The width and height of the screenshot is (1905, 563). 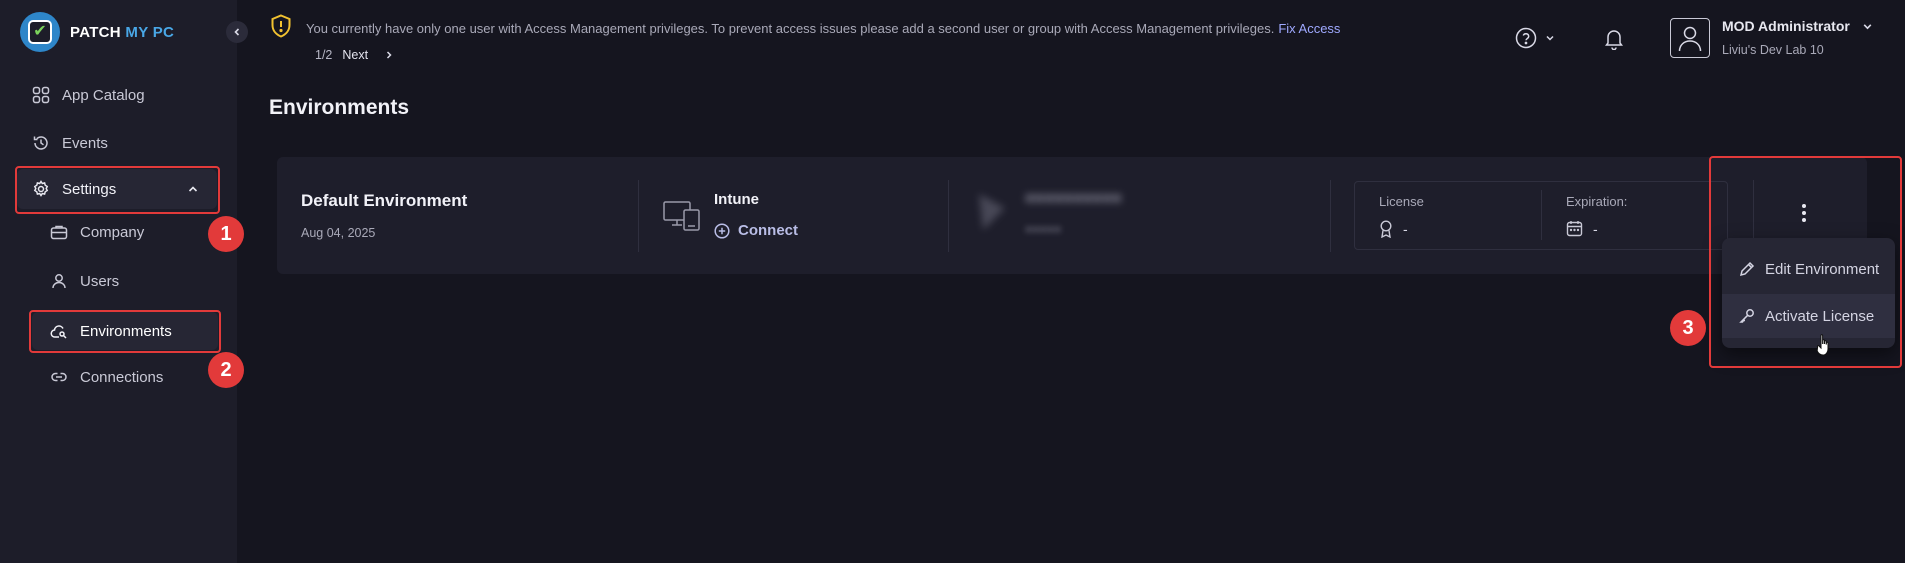 I want to click on sidebar-item-company: Company, so click(x=97, y=232).